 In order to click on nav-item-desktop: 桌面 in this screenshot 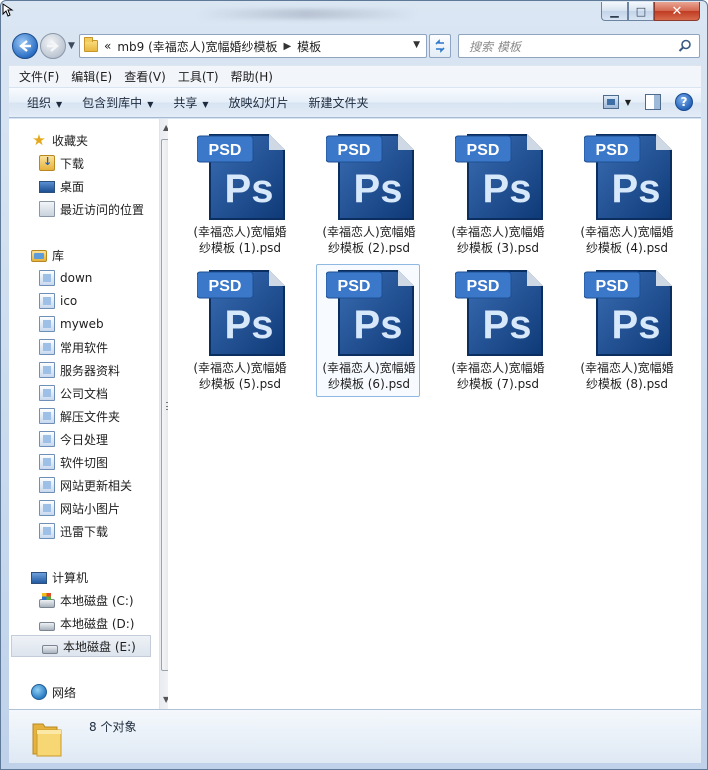, I will do `click(80, 186)`.